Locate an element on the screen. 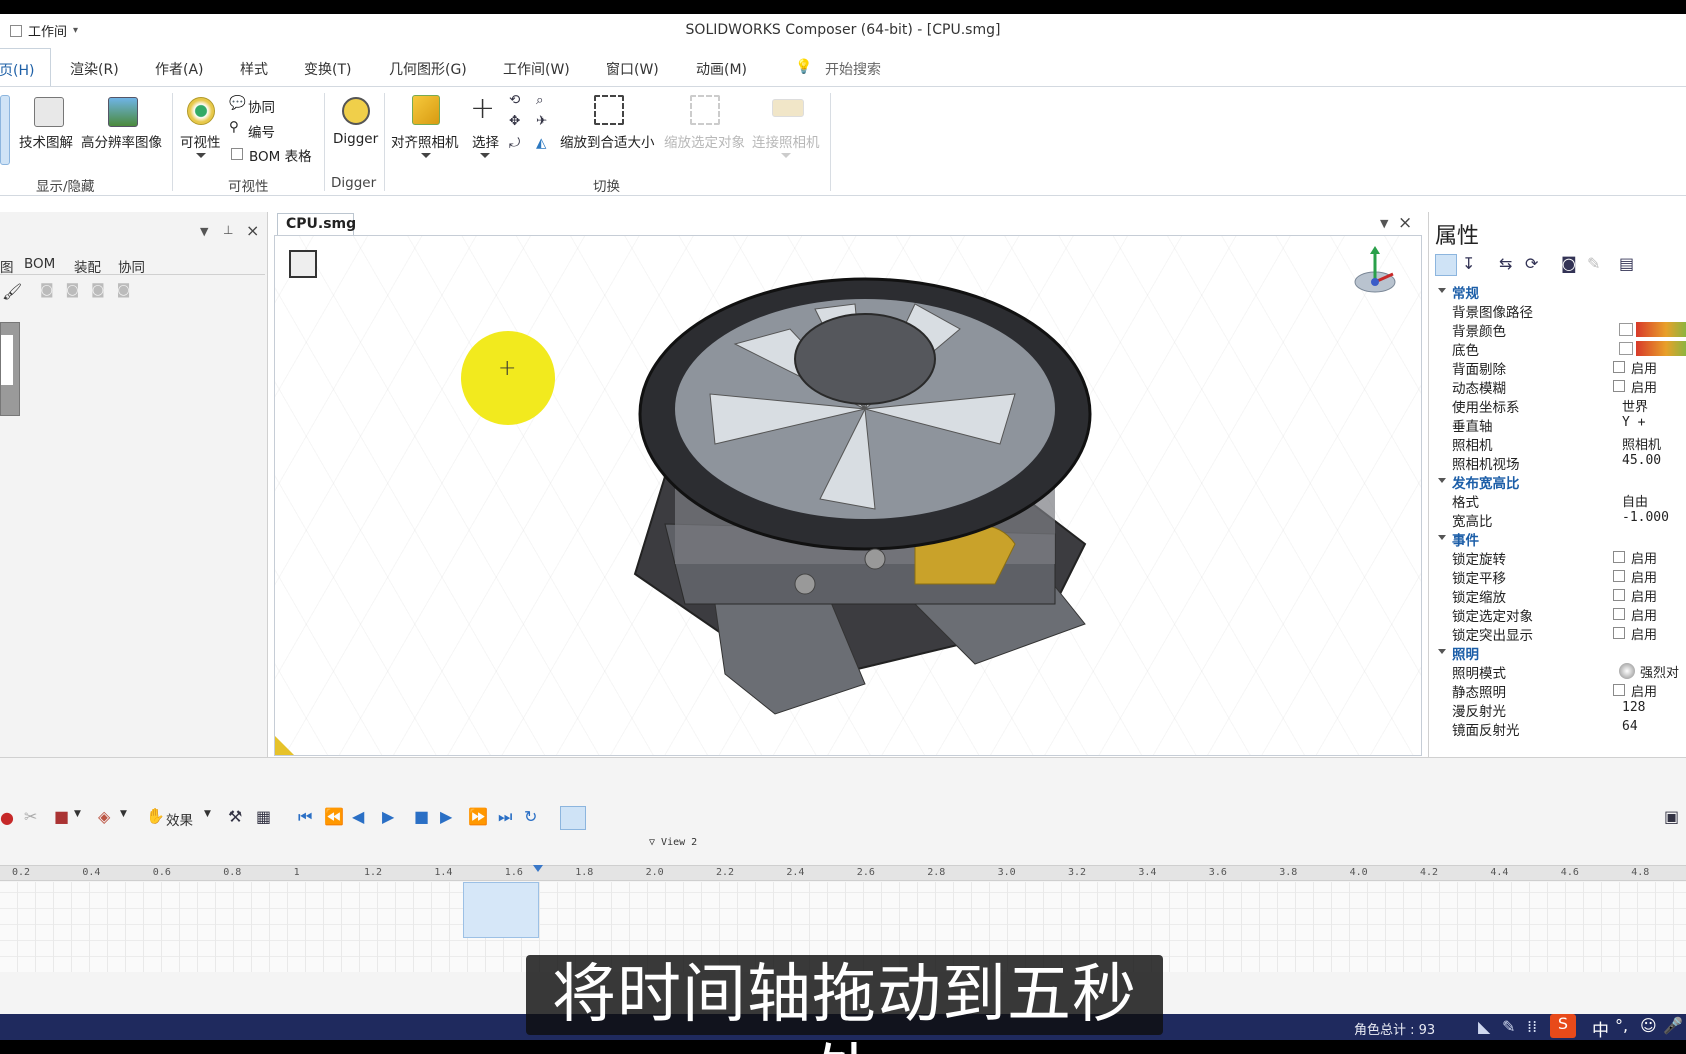 This screenshot has height=1054, width=1686. doc-close-icon: × is located at coordinates (1405, 223).